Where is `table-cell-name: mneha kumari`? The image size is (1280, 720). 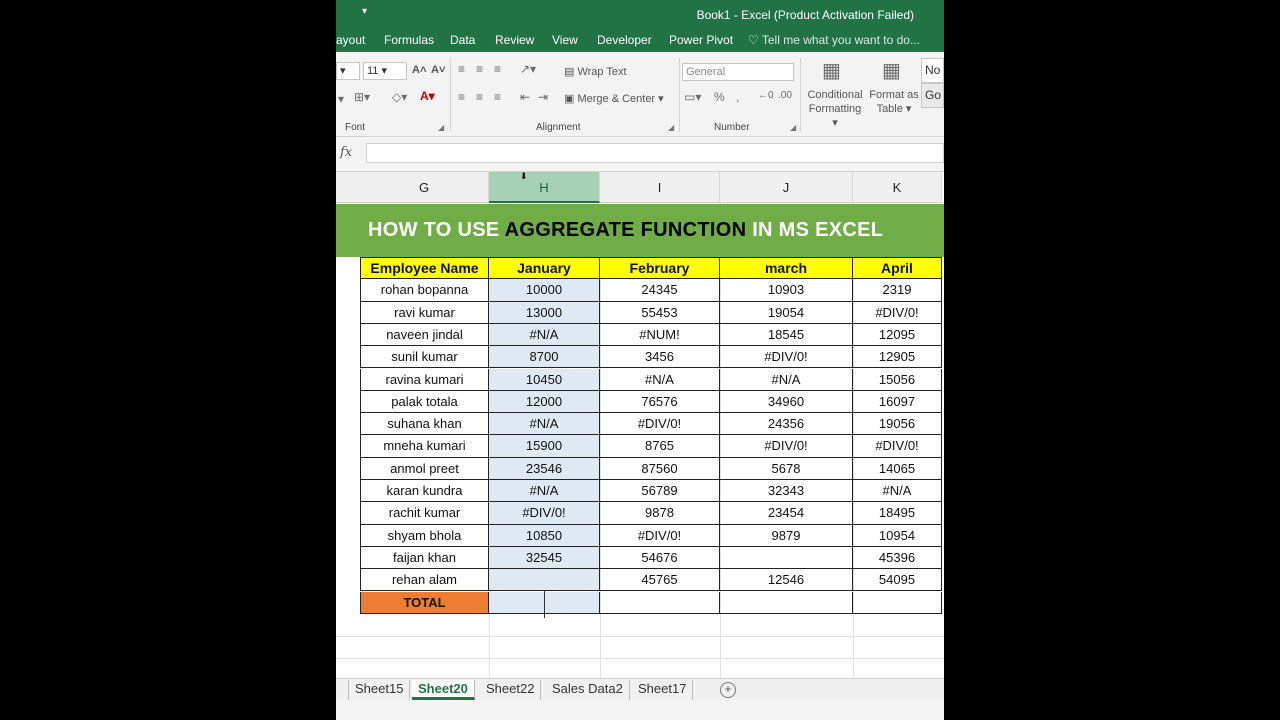
table-cell-name: mneha kumari is located at coordinates (424, 446).